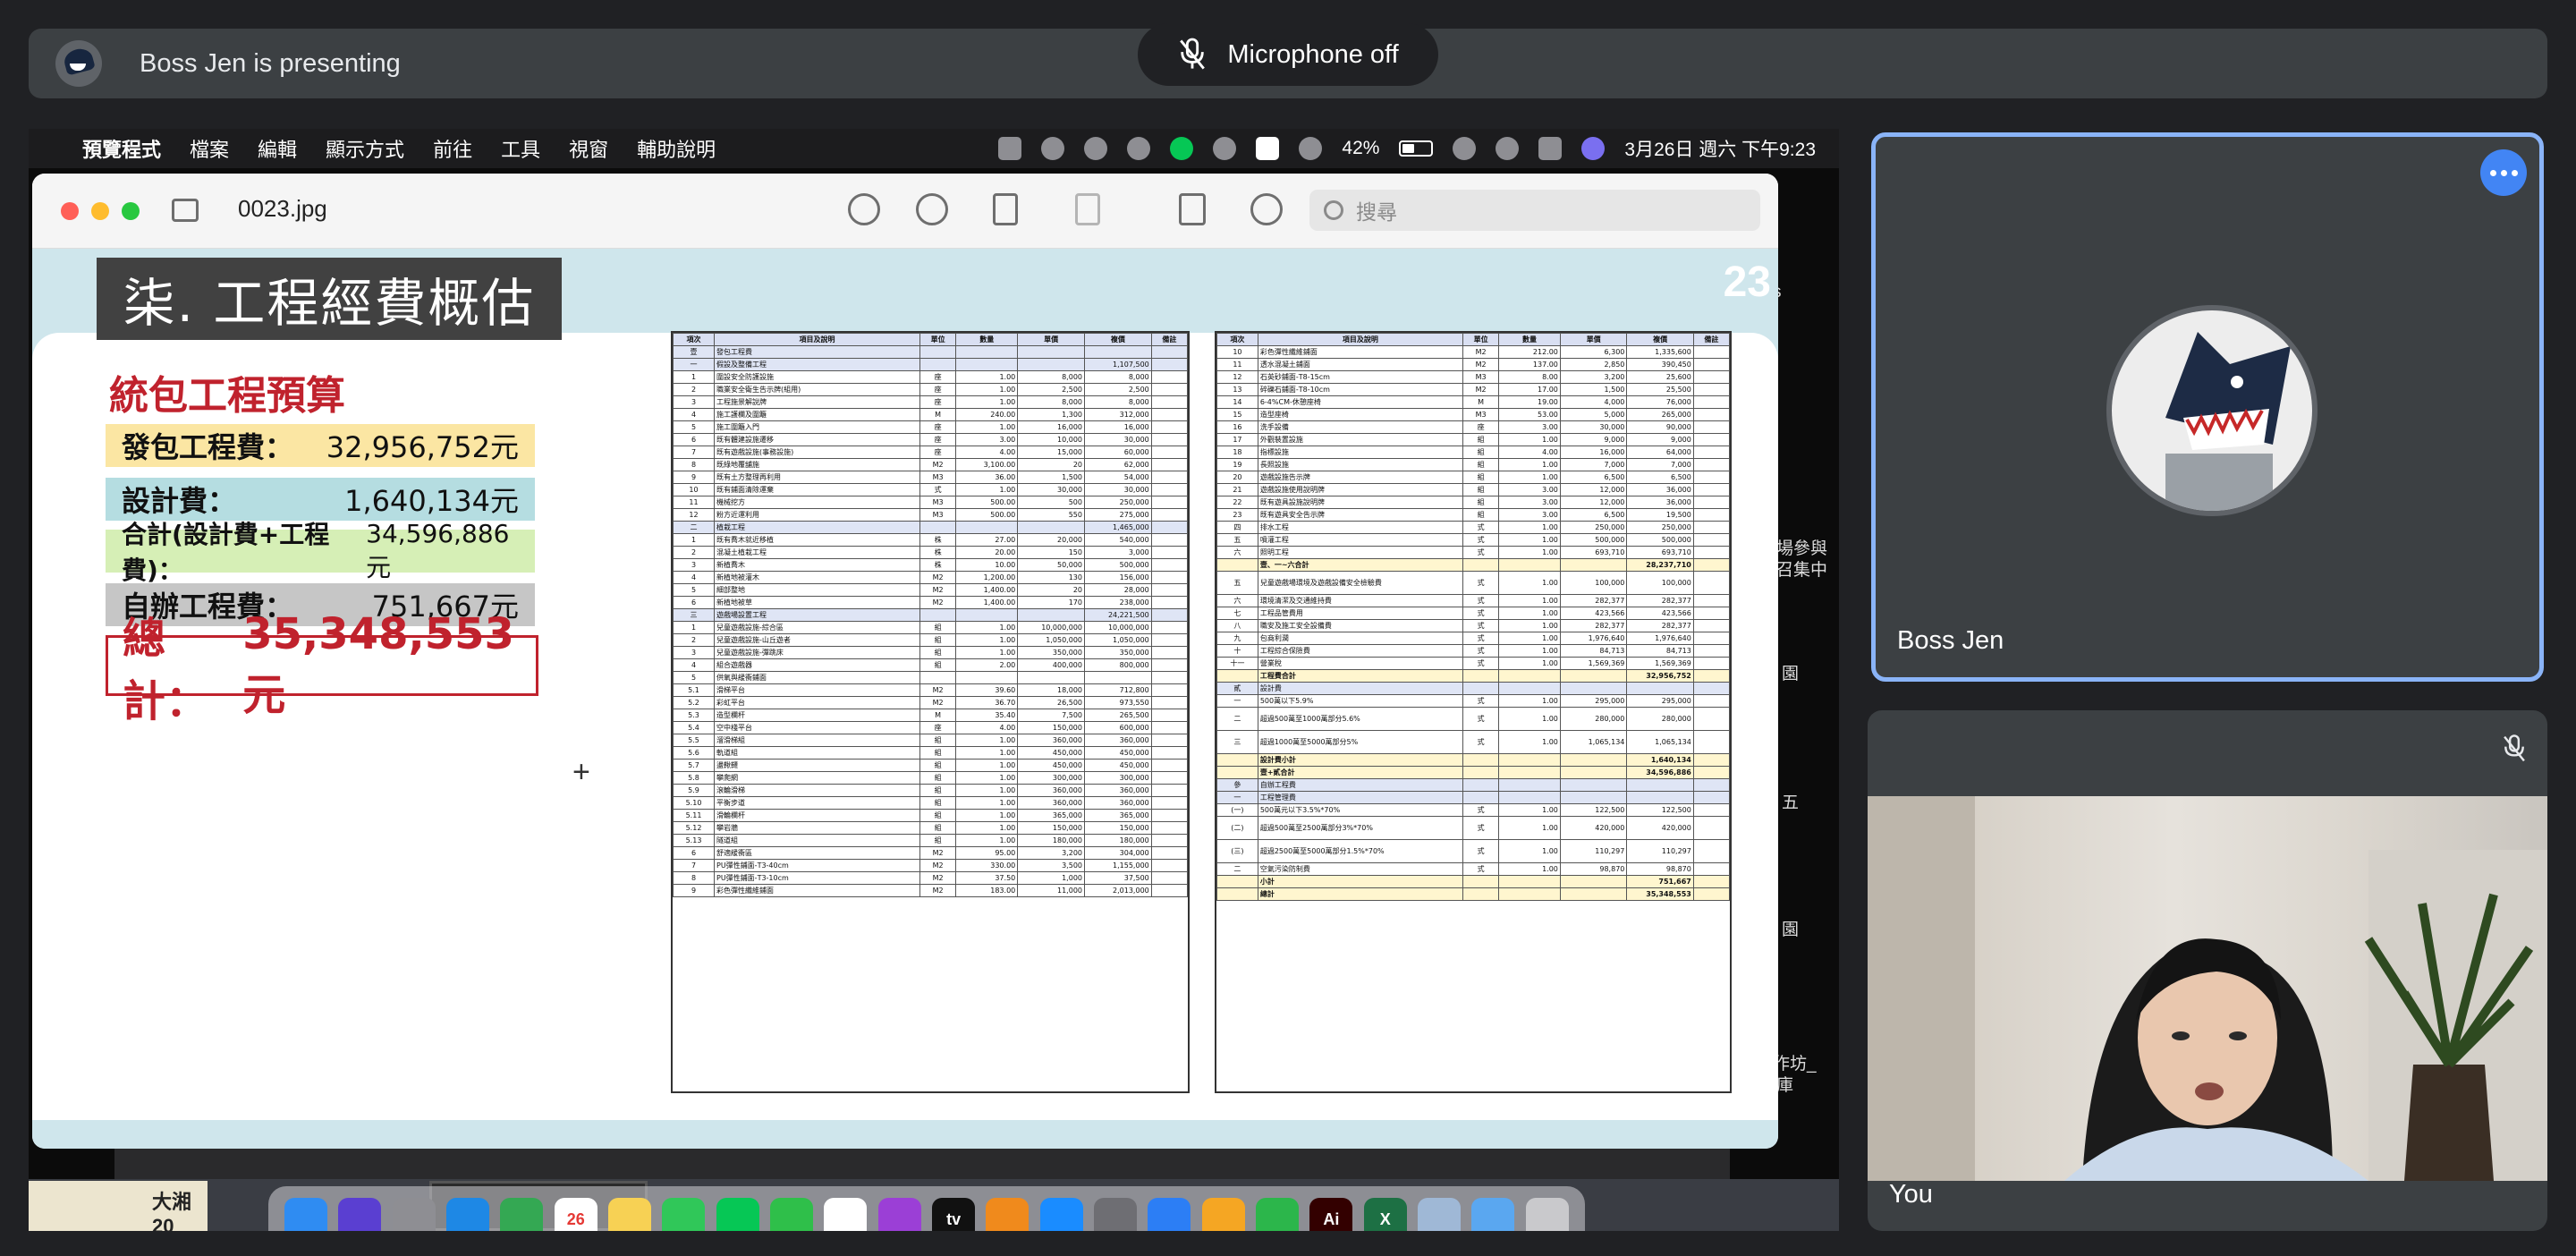 The image size is (2576, 1256). I want to click on rotate-icon, so click(1192, 209).